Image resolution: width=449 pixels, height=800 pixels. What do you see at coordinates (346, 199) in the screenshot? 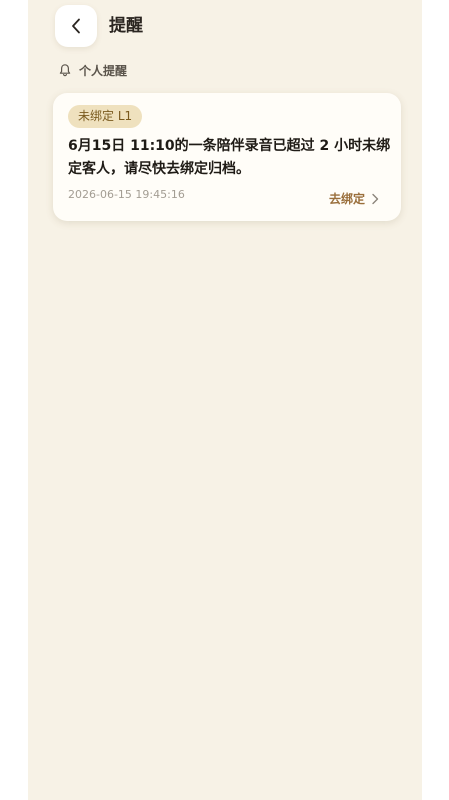
I see `bind-button-label: 去绑定` at bounding box center [346, 199].